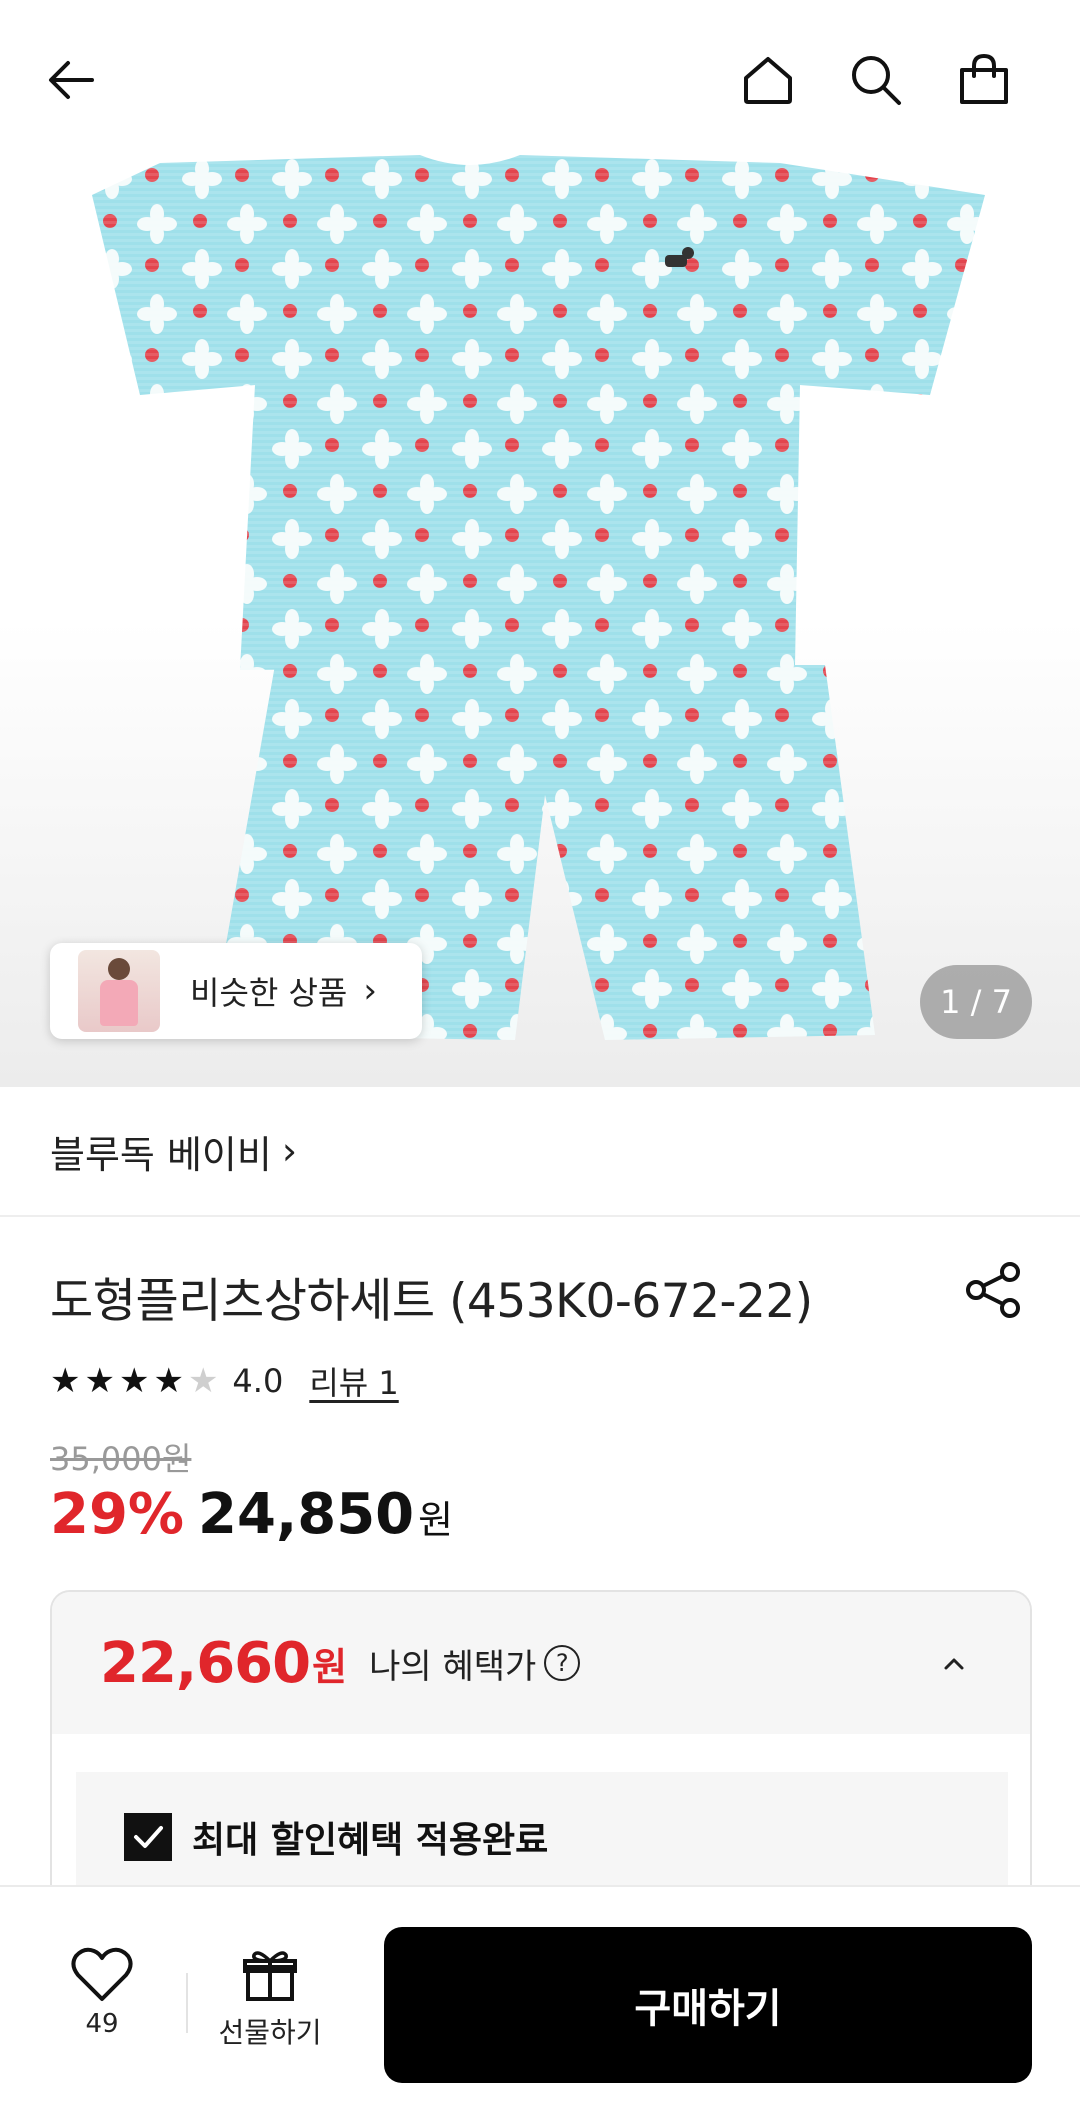  Describe the element at coordinates (994, 1290) in the screenshot. I see `share-icon` at that location.